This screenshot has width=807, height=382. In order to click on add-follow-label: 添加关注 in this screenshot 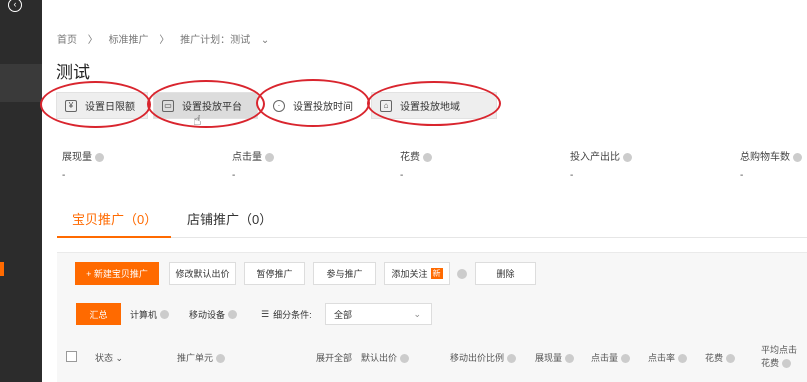, I will do `click(409, 274)`.